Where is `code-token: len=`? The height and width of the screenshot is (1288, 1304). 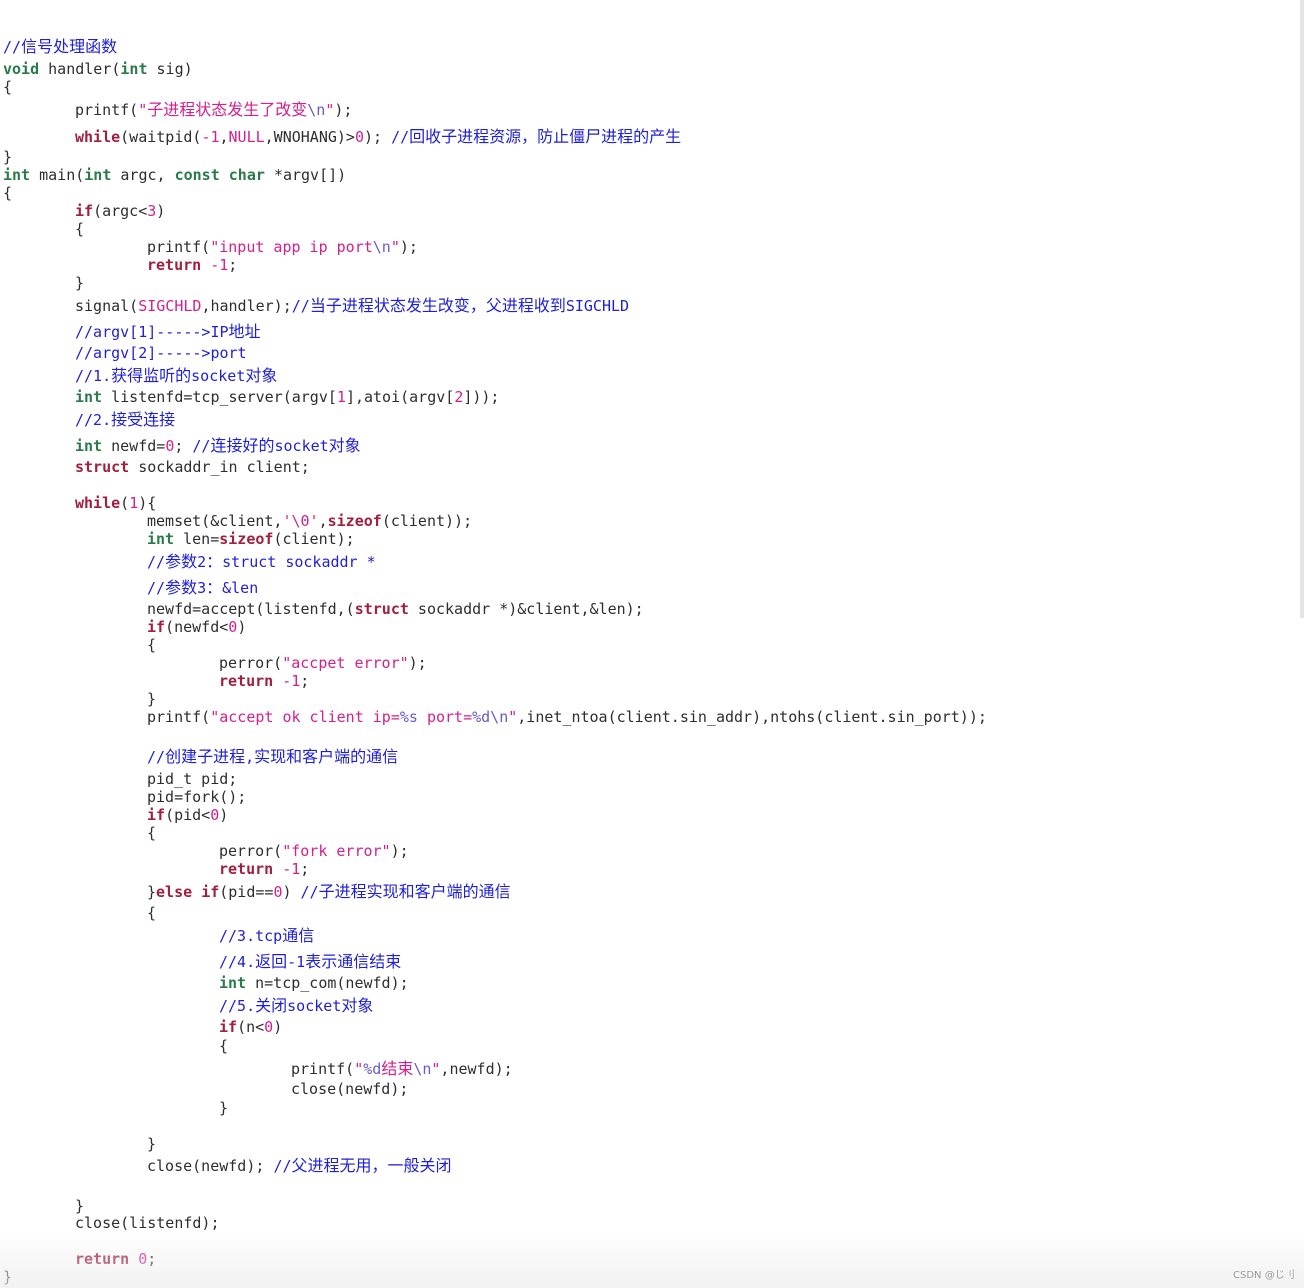
code-token: len= is located at coordinates (197, 539).